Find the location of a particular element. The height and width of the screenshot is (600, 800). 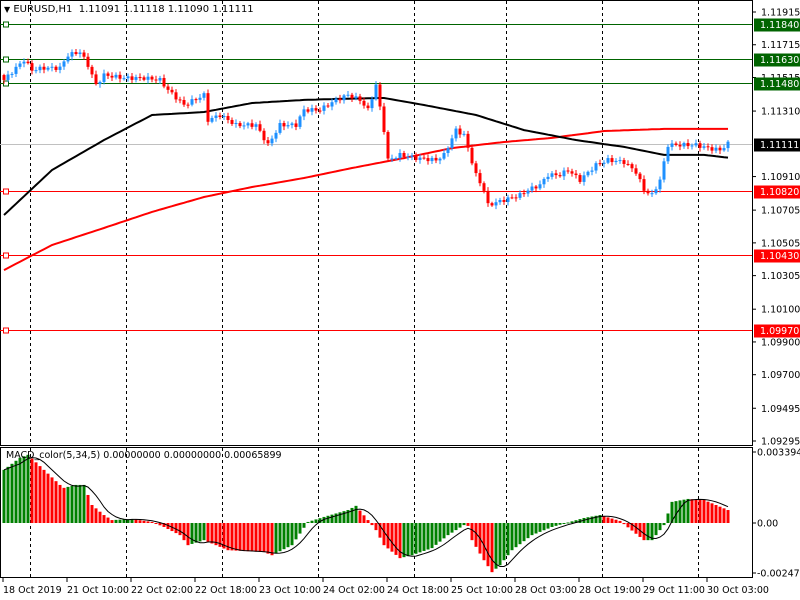

time-label: 22 Oct 18:00 is located at coordinates (226, 590).